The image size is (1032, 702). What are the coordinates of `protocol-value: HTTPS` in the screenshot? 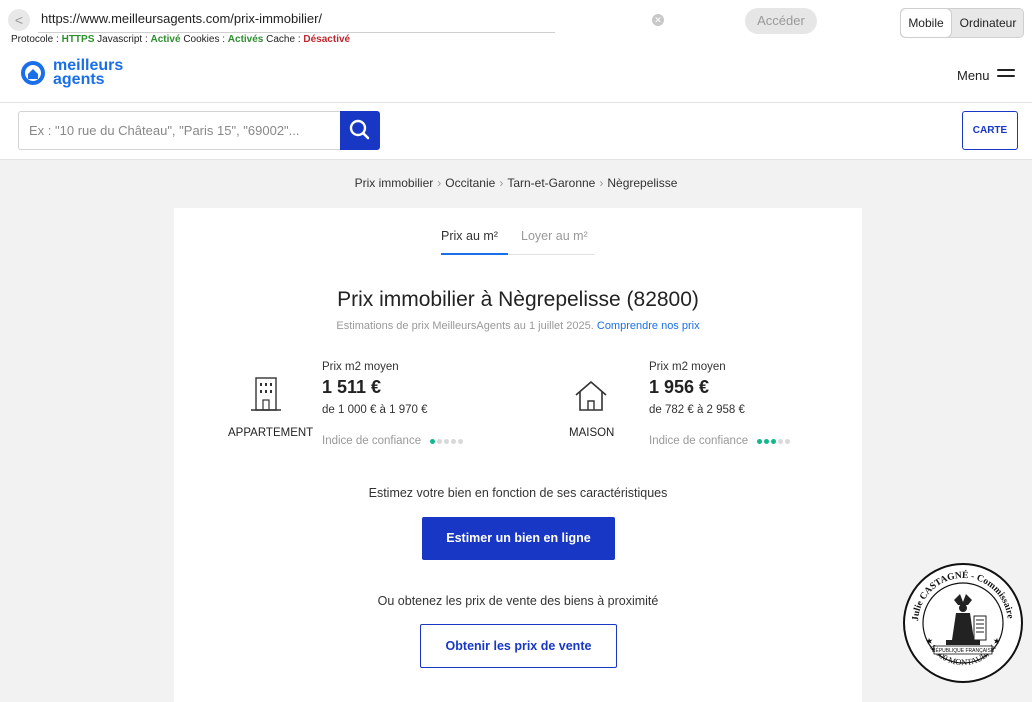 It's located at (78, 39).